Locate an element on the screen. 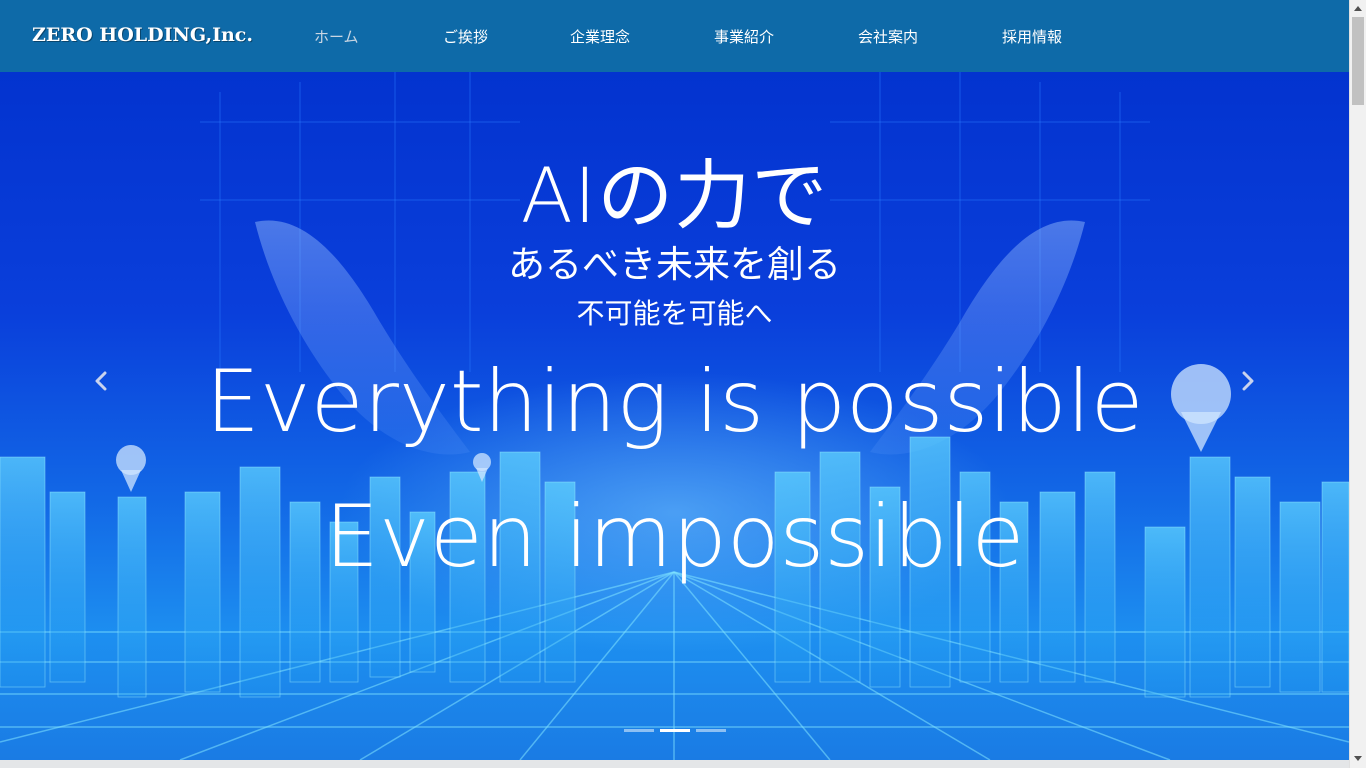 This screenshot has height=768, width=1366. nav-item-business: 事業紹介 is located at coordinates (744, 36).